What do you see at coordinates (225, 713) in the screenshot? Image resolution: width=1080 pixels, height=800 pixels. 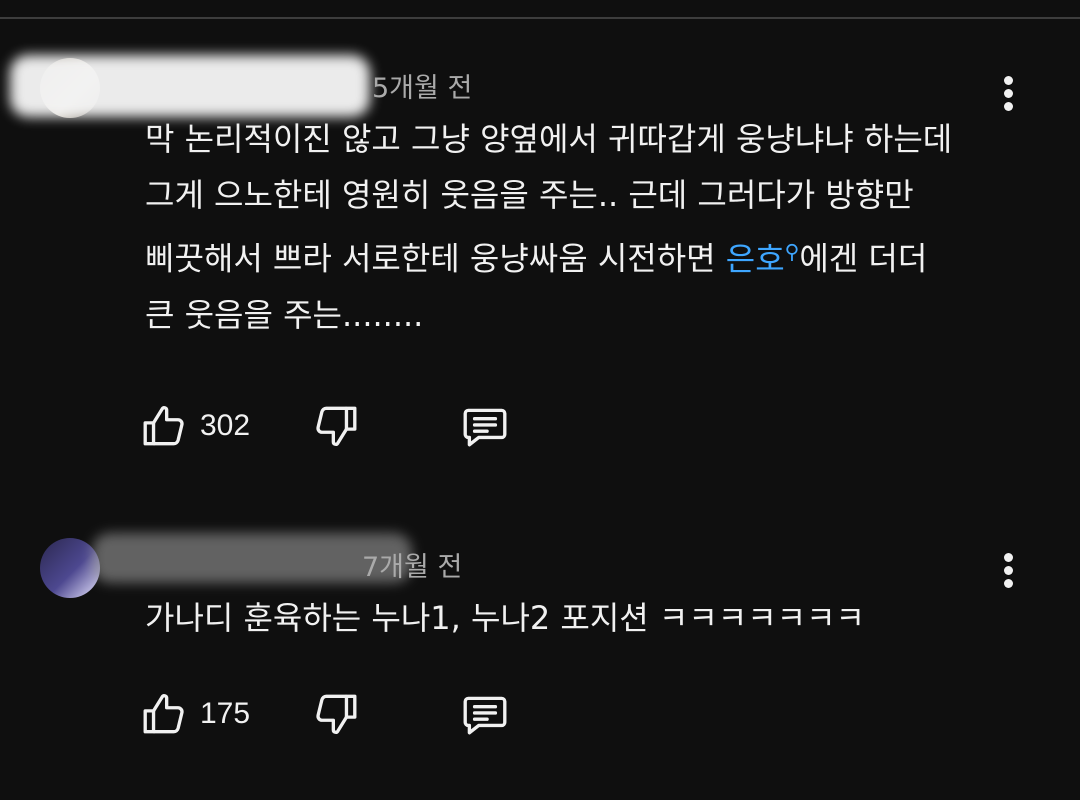 I see `like-count: 175` at bounding box center [225, 713].